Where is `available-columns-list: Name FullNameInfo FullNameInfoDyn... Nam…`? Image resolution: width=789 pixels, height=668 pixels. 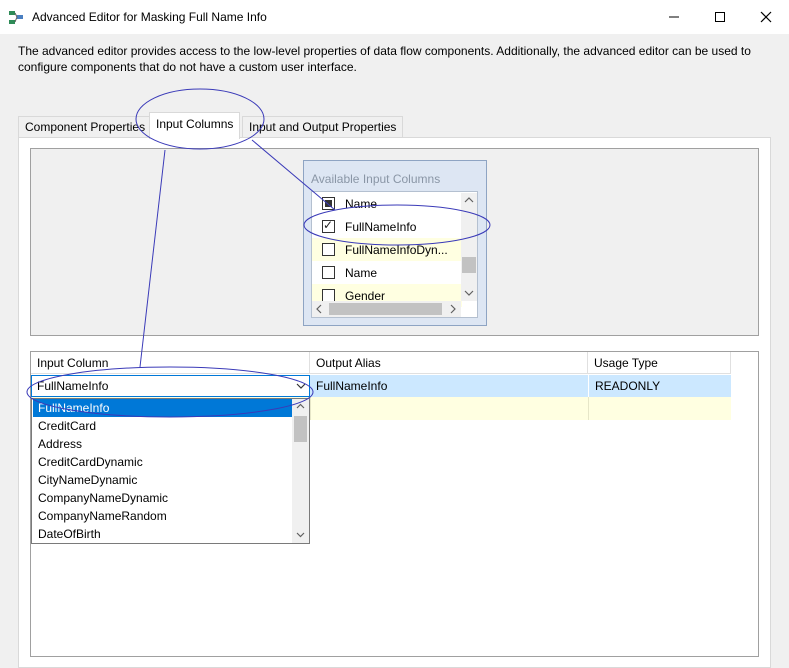
available-columns-list: Name FullNameInfo FullNameInfoDyn... Nam… is located at coordinates (394, 254).